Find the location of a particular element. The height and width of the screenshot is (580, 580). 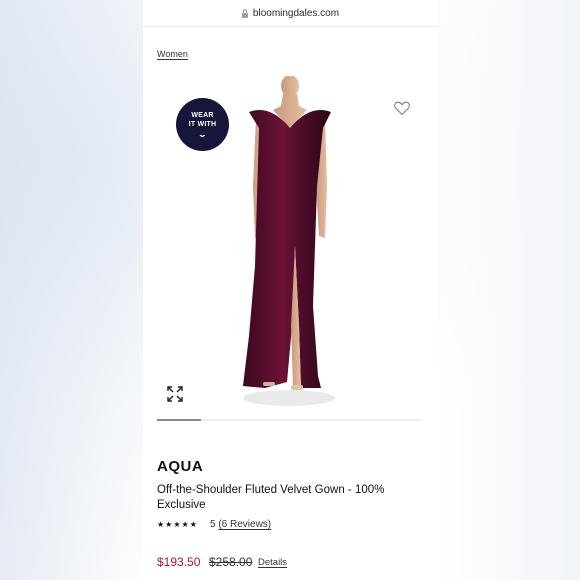

carousel-progress-thumb is located at coordinates (179, 420).